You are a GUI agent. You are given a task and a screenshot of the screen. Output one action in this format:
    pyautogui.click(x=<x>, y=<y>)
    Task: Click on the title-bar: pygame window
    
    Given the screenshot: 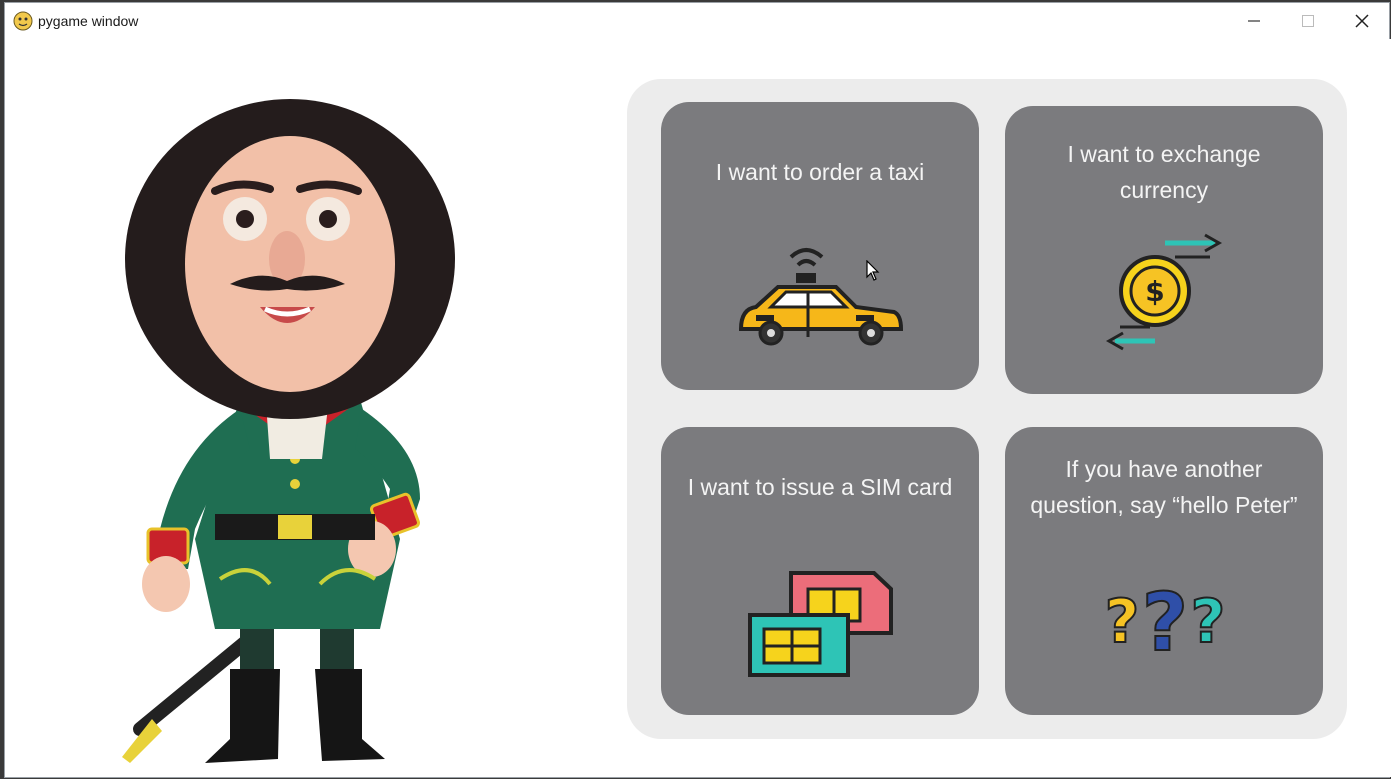 What is the action you would take?
    pyautogui.click(x=697, y=21)
    